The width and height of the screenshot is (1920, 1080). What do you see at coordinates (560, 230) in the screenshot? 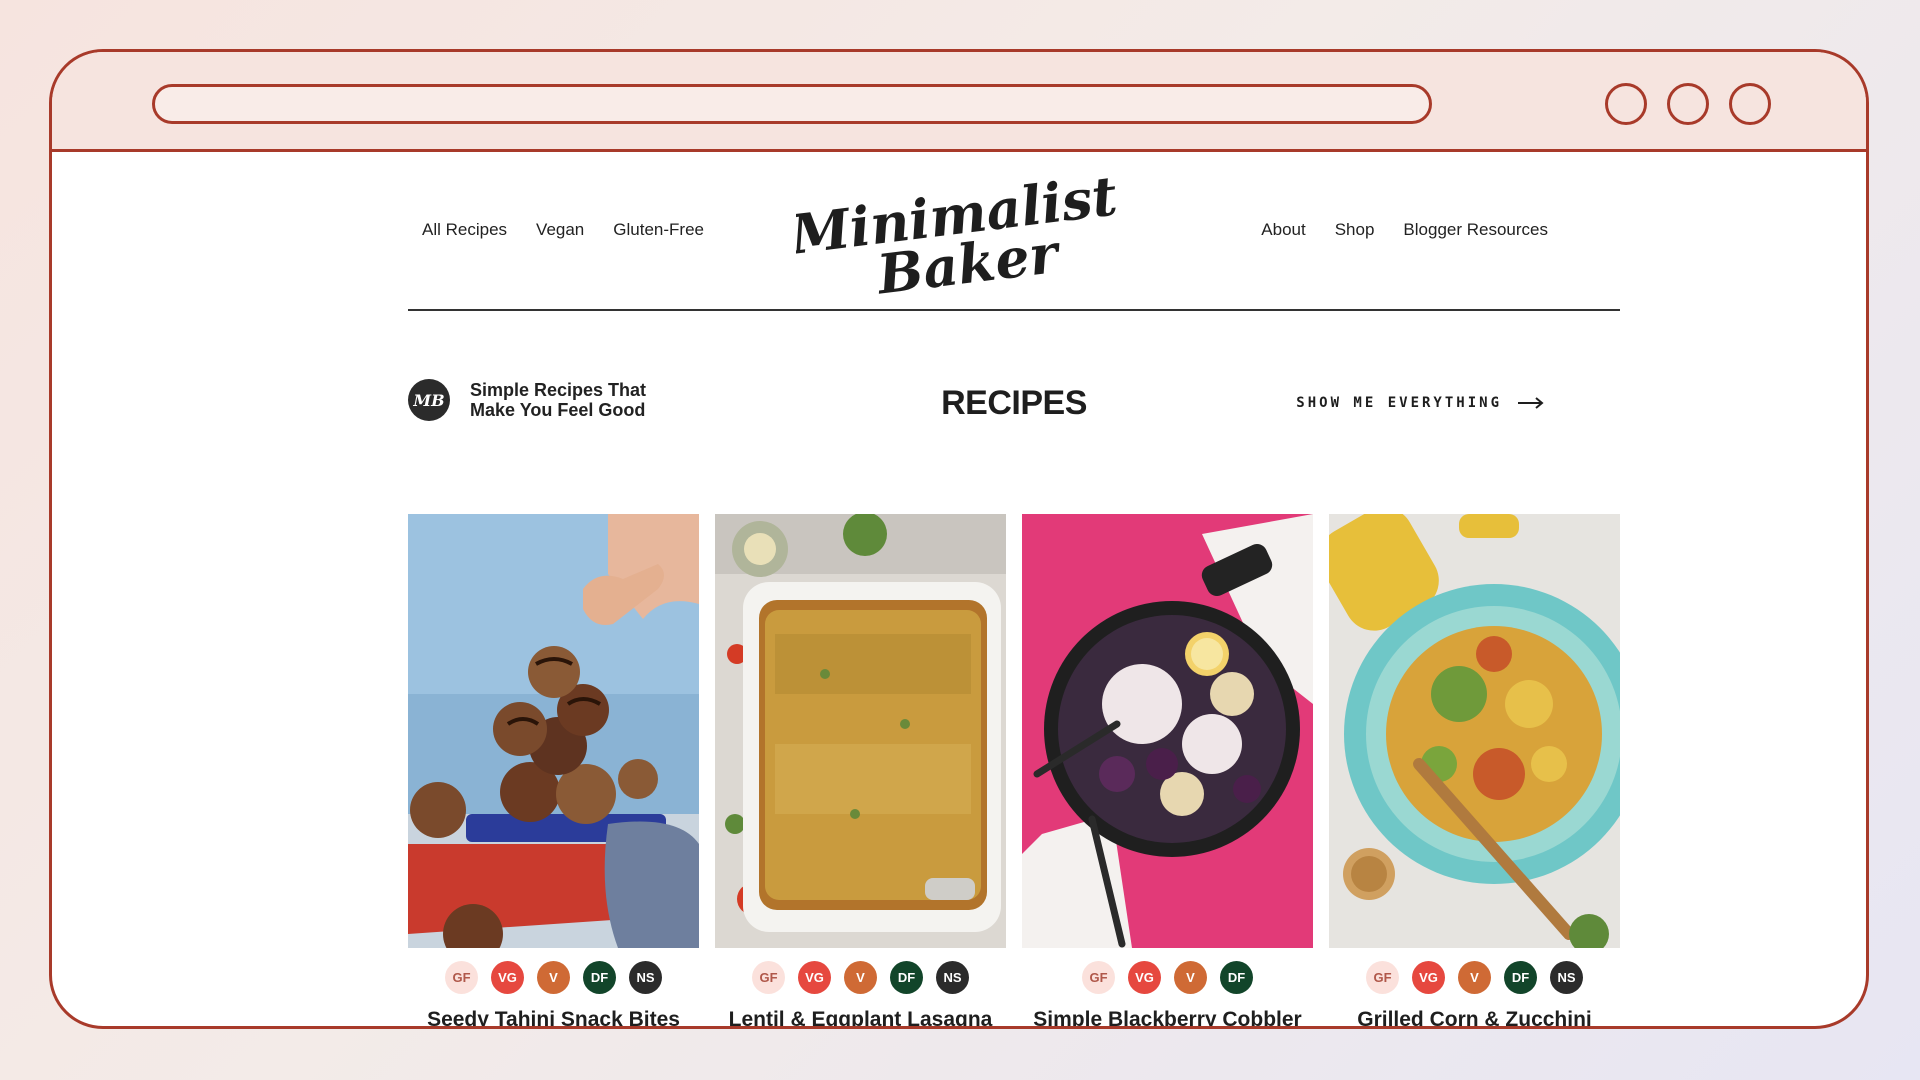
I see `nav-vegan: Vegan` at bounding box center [560, 230].